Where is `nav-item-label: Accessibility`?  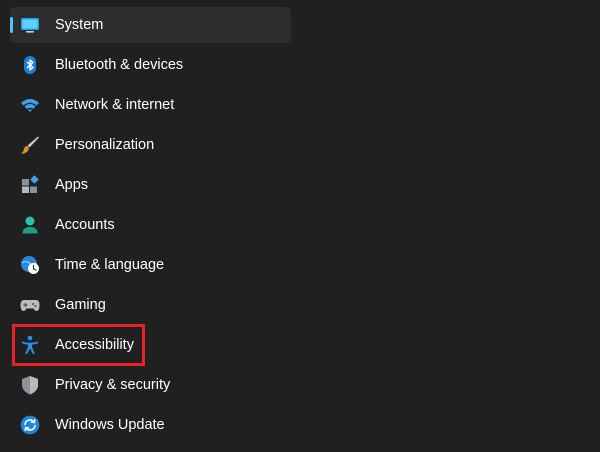 nav-item-label: Accessibility is located at coordinates (94, 345).